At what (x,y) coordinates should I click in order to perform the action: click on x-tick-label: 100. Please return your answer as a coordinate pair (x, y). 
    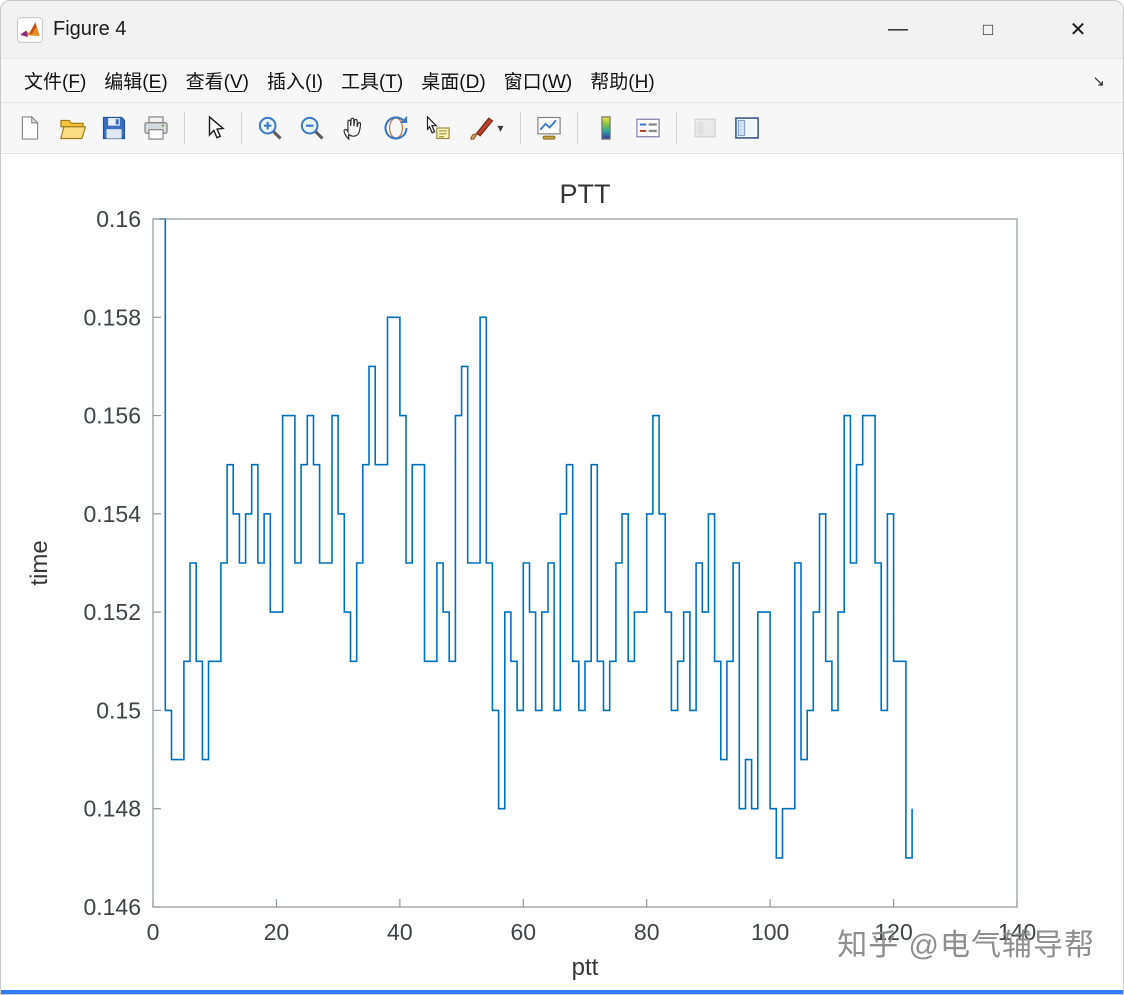
    Looking at the image, I should click on (770, 932).